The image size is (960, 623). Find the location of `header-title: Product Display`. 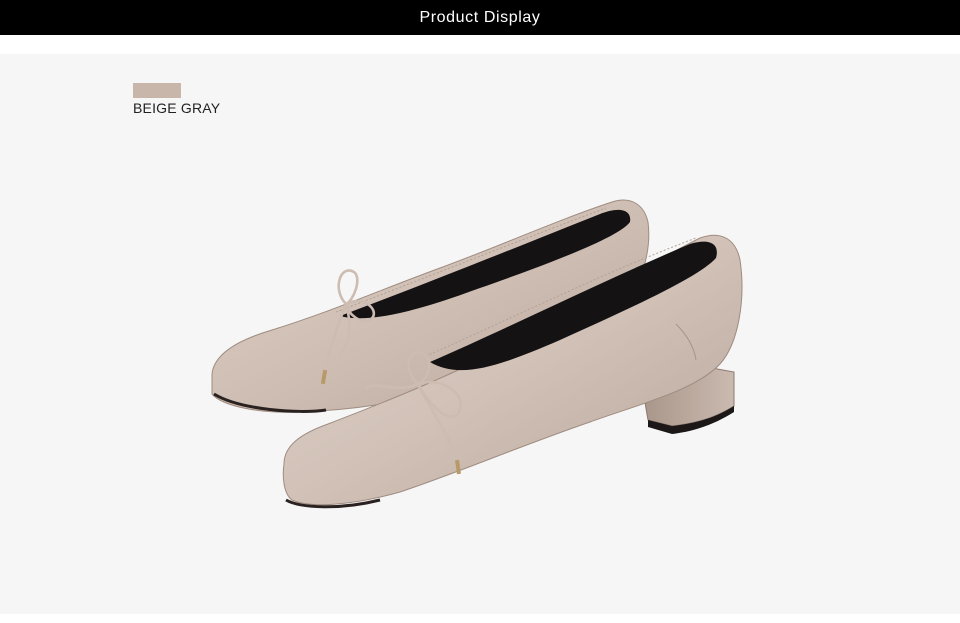

header-title: Product Display is located at coordinates (480, 17).